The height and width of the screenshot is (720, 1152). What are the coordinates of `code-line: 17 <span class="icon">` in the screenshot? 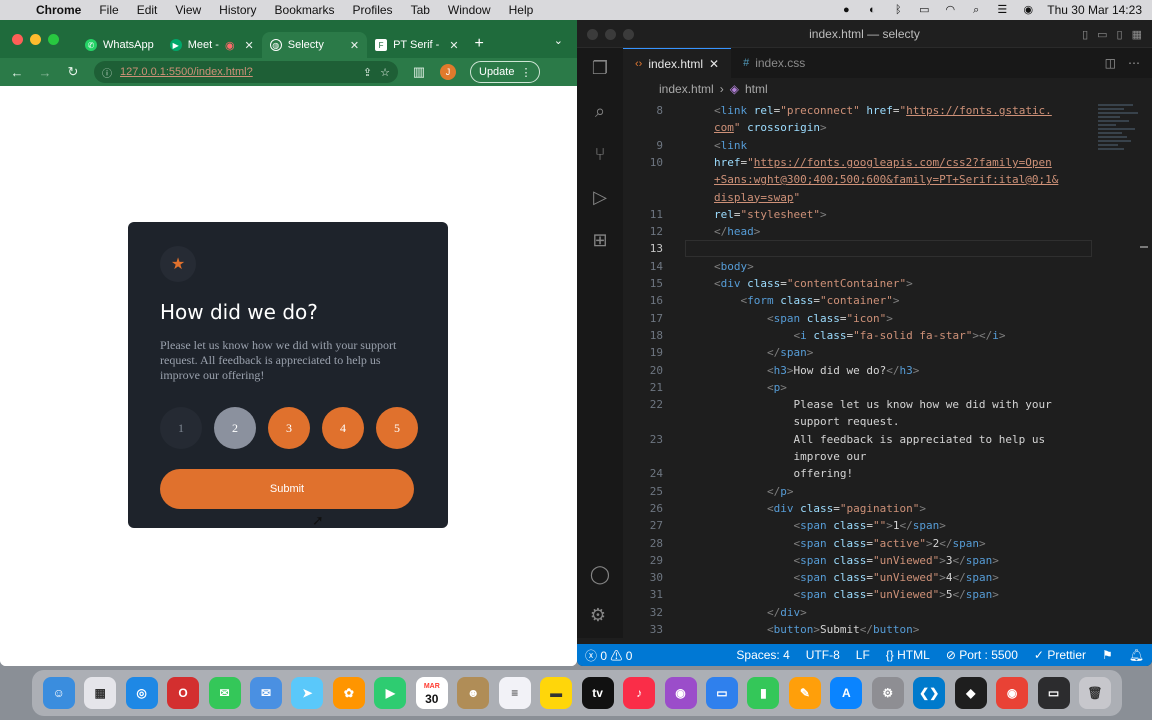 It's located at (887, 318).